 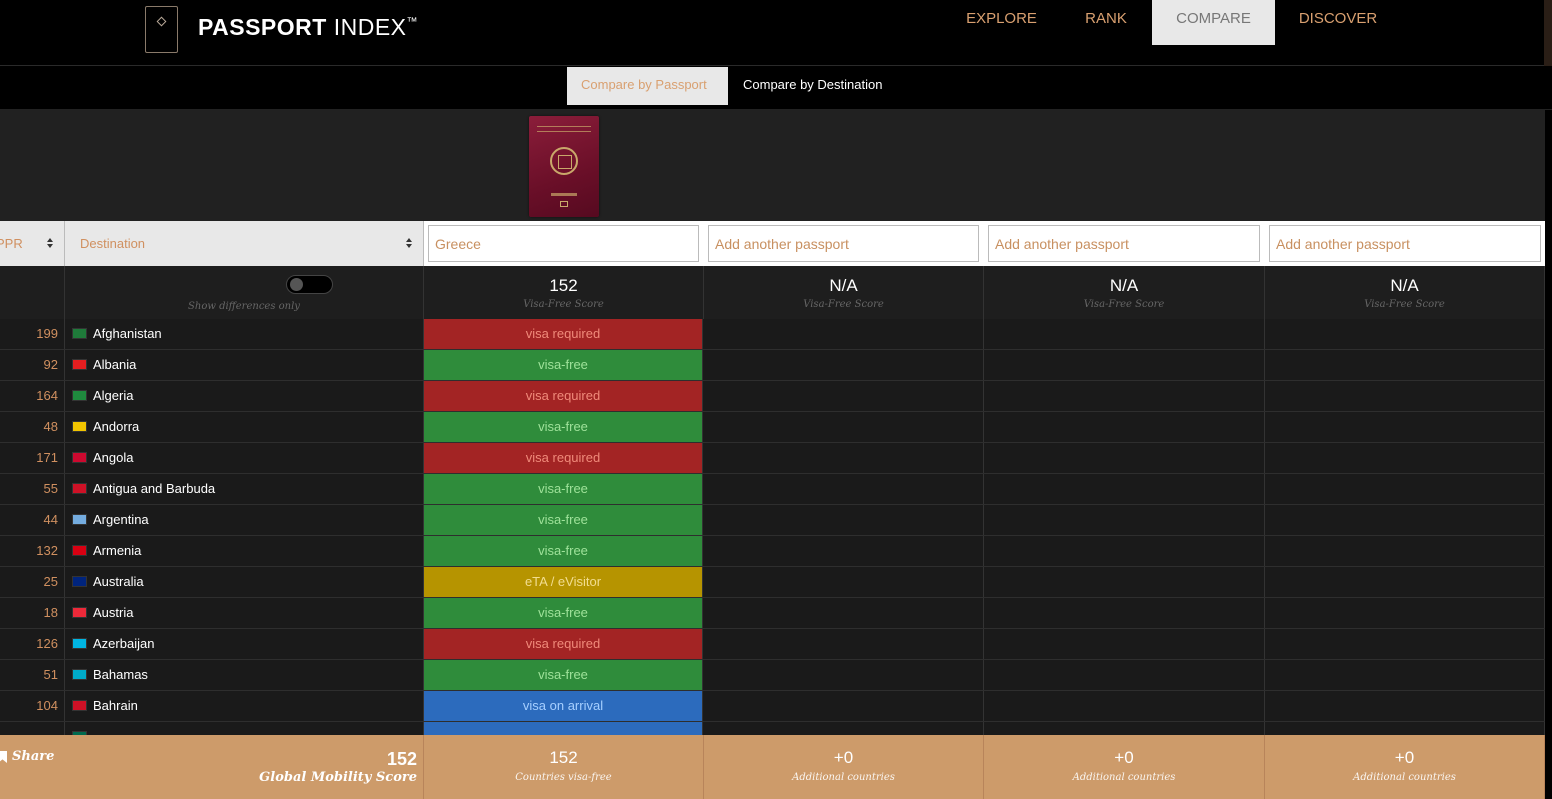 What do you see at coordinates (772, 728) in the screenshot?
I see `table-row` at bounding box center [772, 728].